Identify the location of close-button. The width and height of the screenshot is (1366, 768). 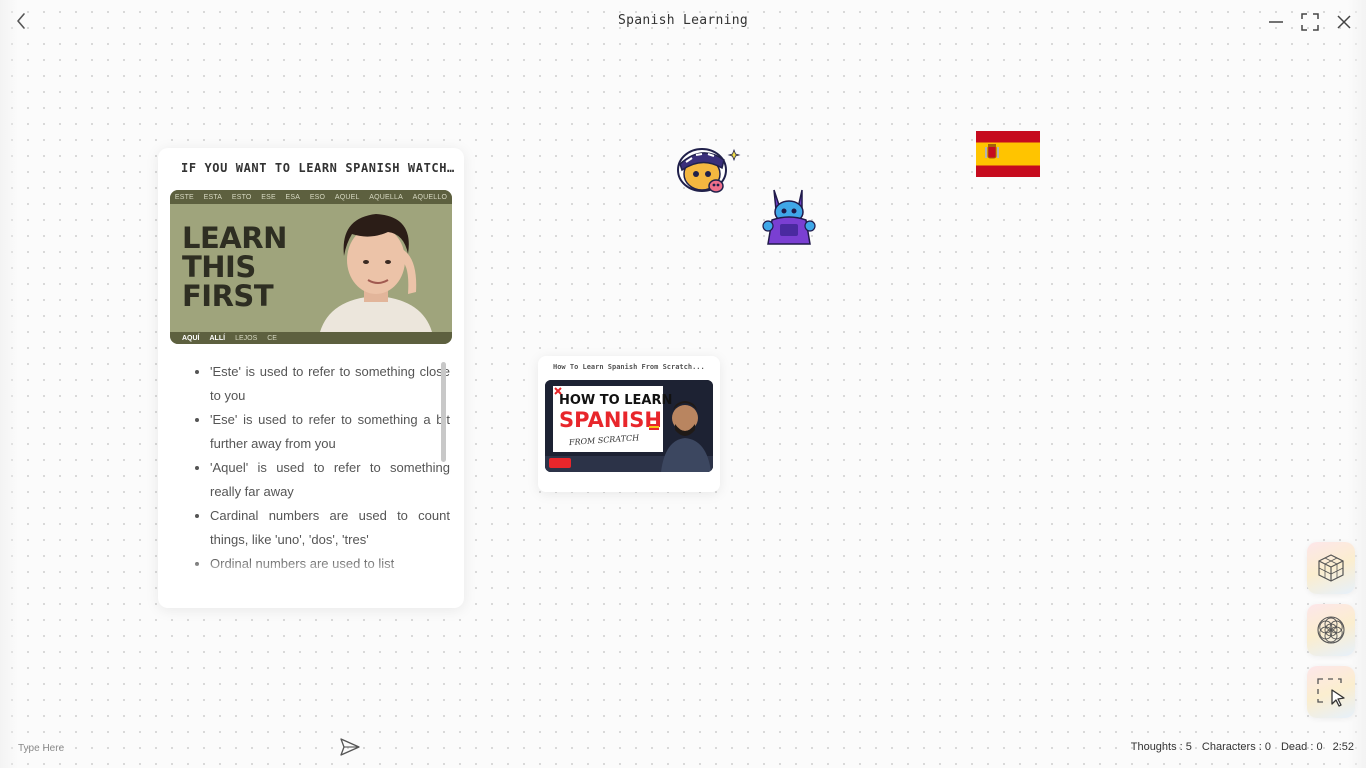
(1344, 22).